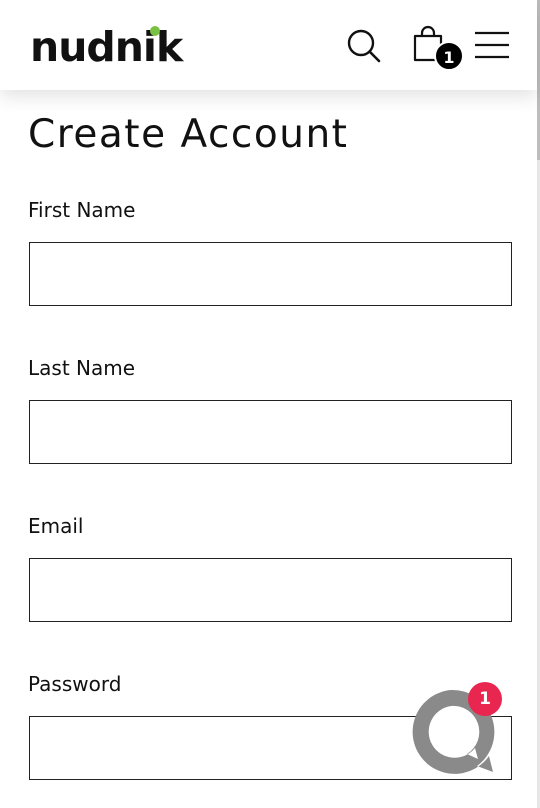  What do you see at coordinates (75, 684) in the screenshot?
I see `password-label: Password` at bounding box center [75, 684].